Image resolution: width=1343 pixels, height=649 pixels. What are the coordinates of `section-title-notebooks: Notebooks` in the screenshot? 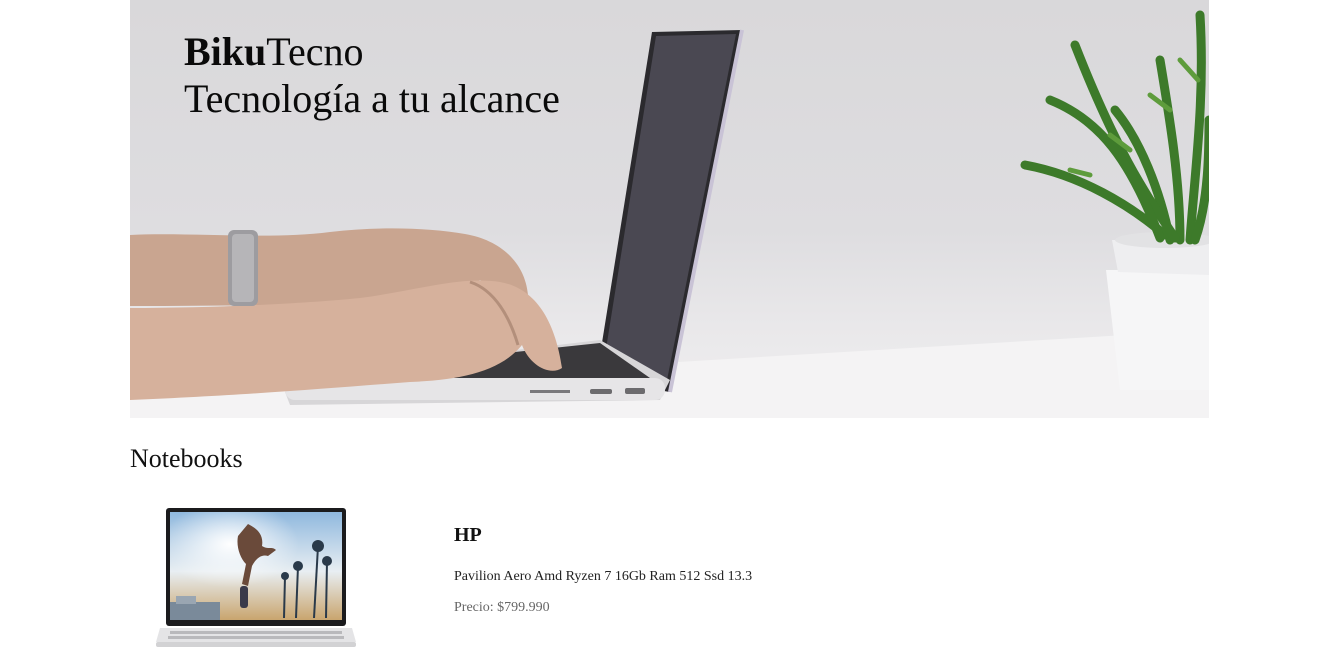 It's located at (186, 458).